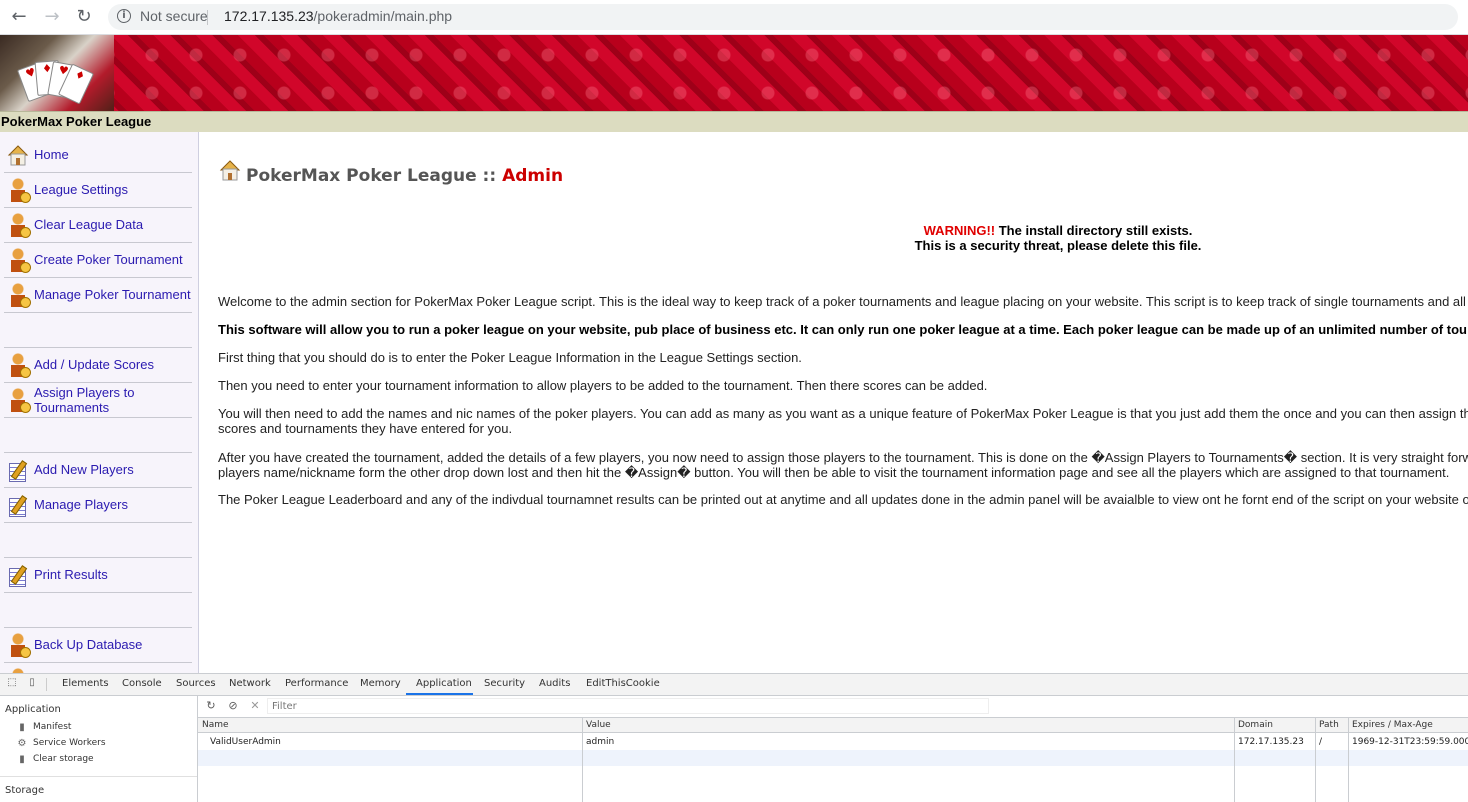 This screenshot has height=802, width=1468. What do you see at coordinates (57, 73) in the screenshot?
I see `cards-logo-image: ♥ ♦ ♥ ♦` at bounding box center [57, 73].